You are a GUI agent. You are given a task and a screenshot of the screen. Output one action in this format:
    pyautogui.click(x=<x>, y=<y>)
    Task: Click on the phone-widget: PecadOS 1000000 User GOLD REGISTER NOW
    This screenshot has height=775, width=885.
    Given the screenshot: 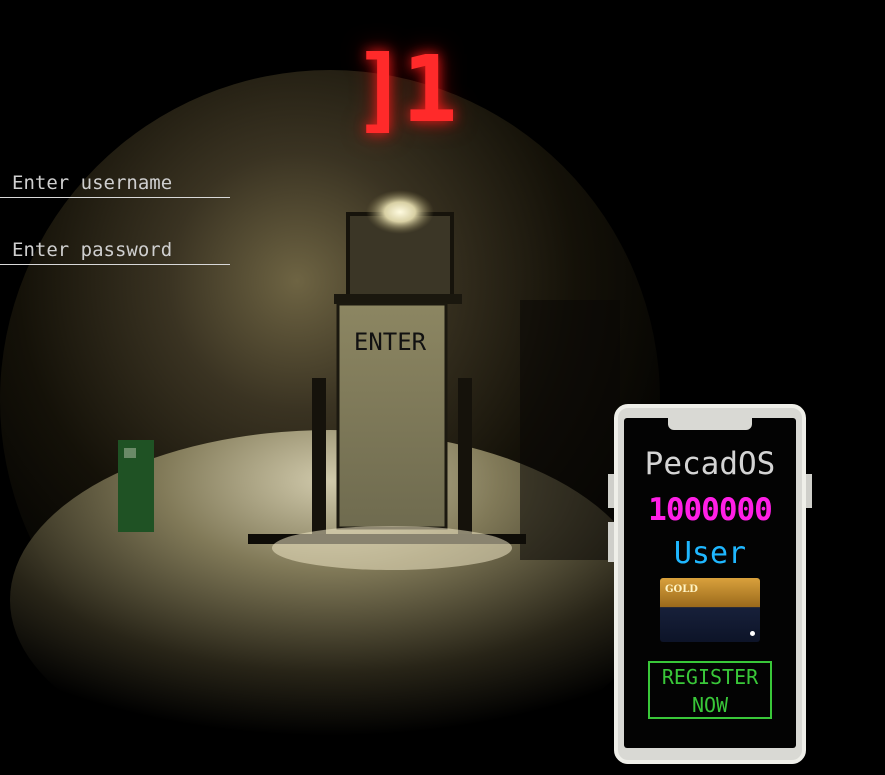 What is the action you would take?
    pyautogui.click(x=710, y=584)
    